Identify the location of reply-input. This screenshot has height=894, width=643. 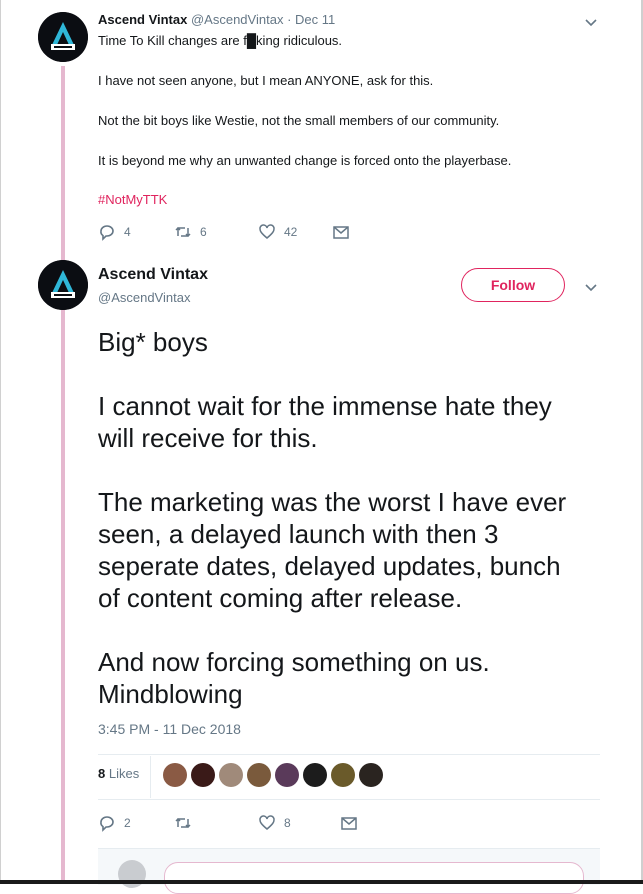
(374, 878).